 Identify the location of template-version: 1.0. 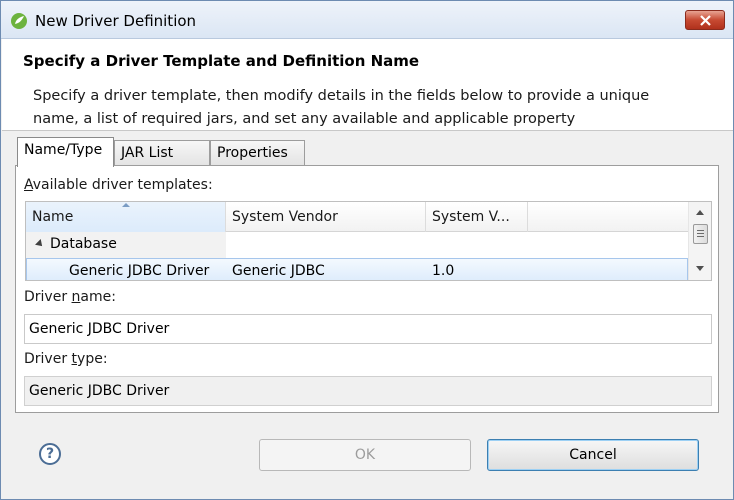
(443, 271).